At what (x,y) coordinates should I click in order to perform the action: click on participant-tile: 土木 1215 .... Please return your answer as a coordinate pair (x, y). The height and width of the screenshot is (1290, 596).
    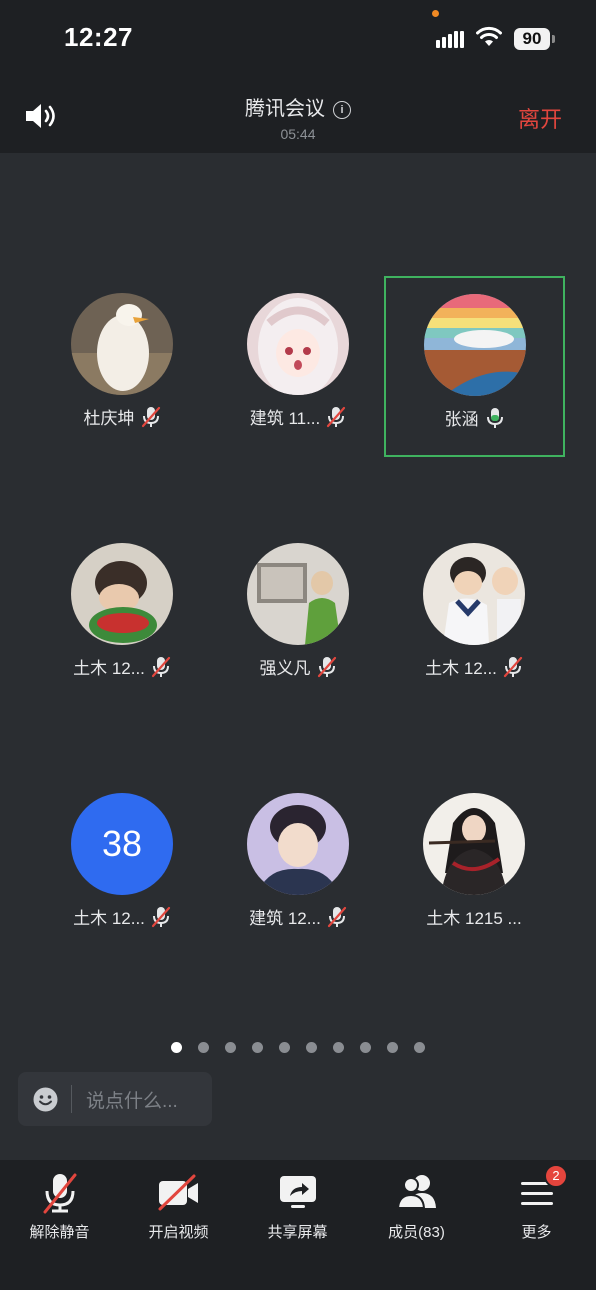
    Looking at the image, I should click on (474, 864).